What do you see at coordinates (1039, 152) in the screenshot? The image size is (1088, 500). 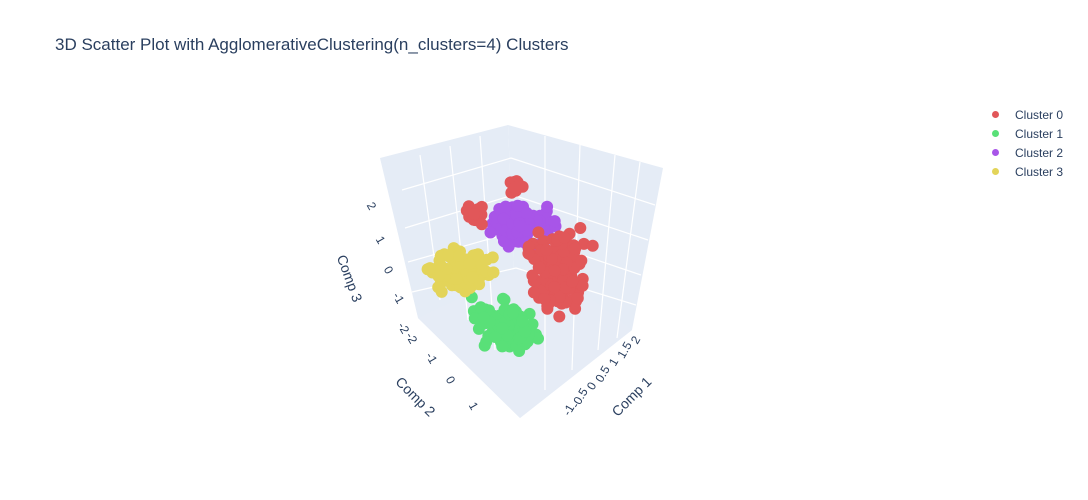 I see `legend-label: Cluster 2` at bounding box center [1039, 152].